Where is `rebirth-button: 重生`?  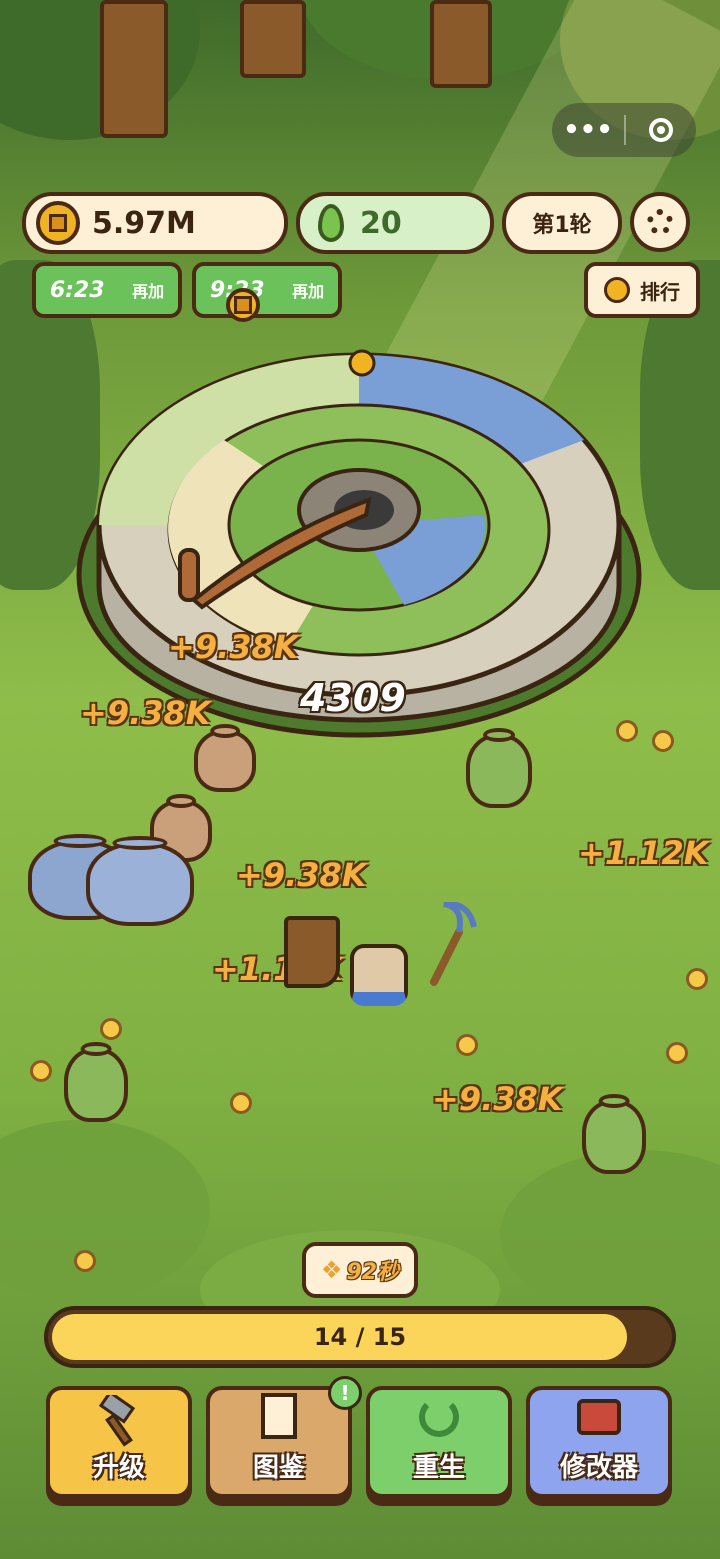
rebirth-button: 重生 is located at coordinates (439, 1442).